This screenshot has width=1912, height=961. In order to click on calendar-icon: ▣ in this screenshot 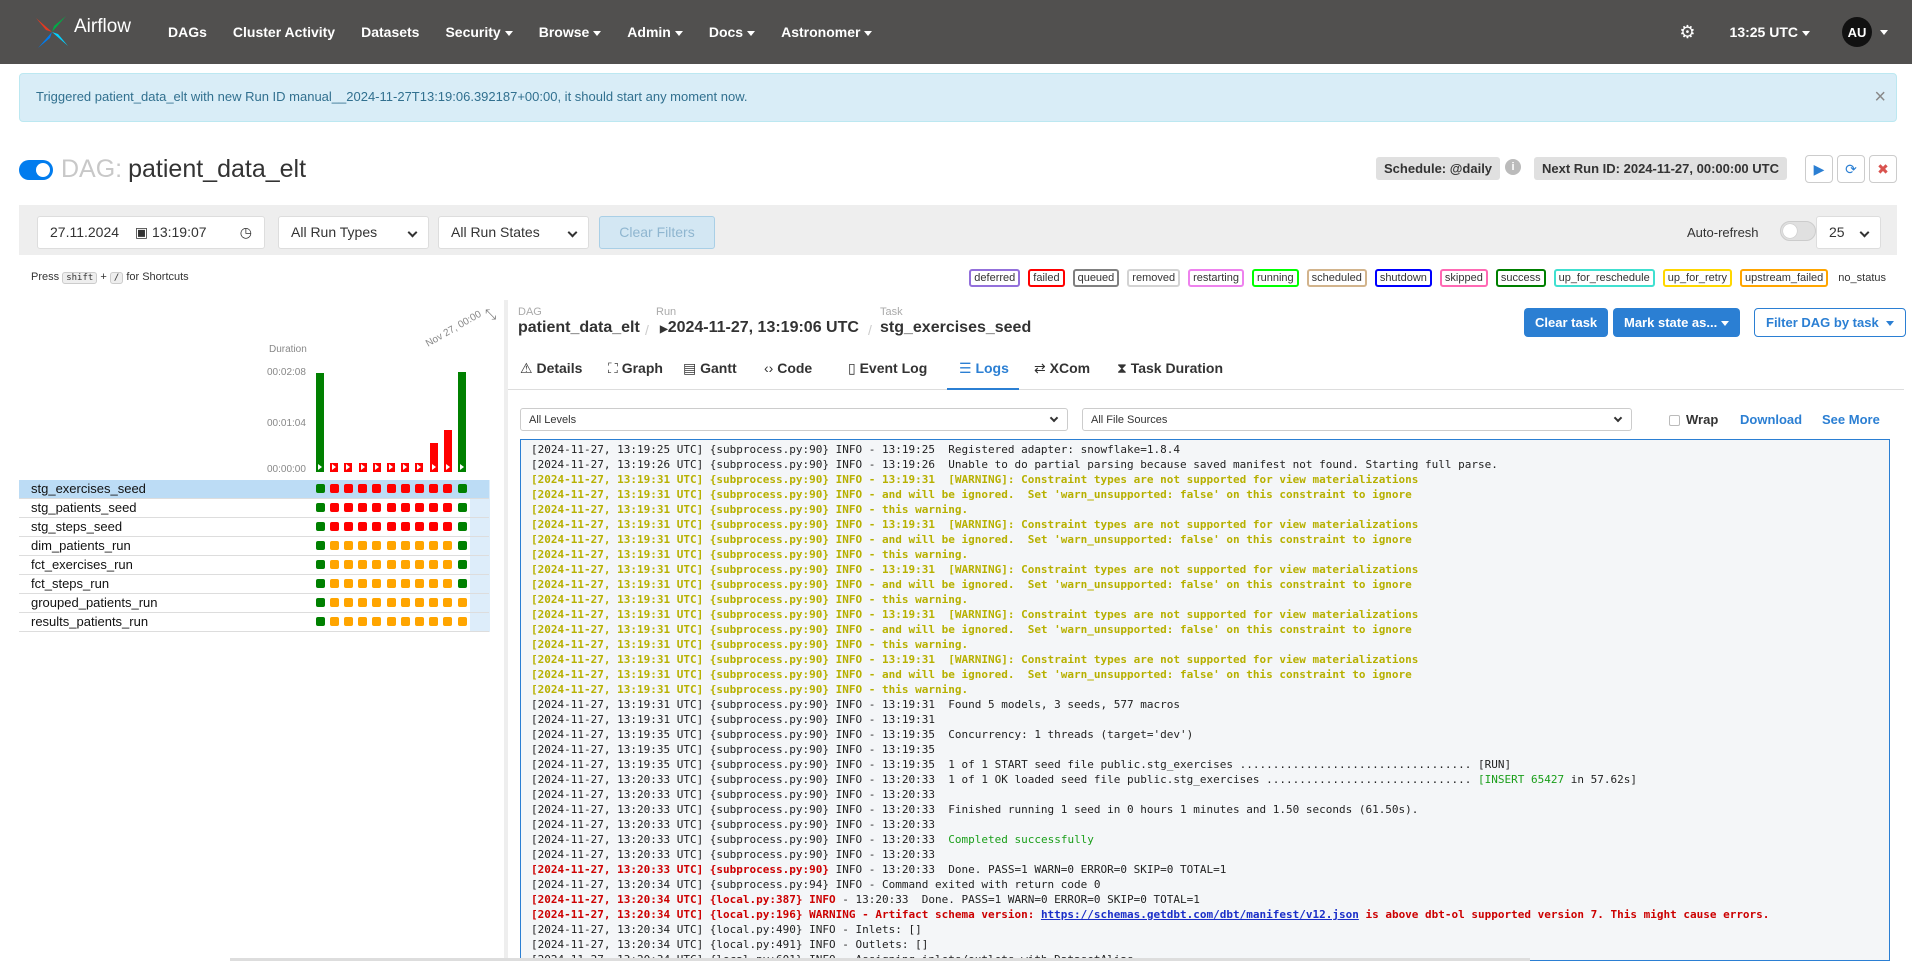, I will do `click(141, 232)`.